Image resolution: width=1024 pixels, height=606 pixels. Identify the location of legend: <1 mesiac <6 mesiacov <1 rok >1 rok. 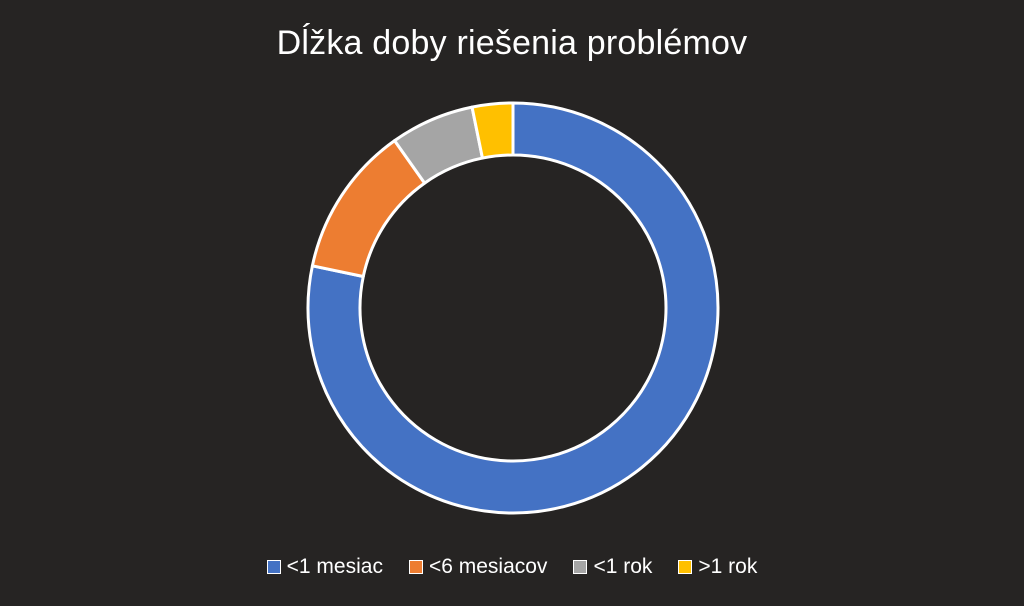
(512, 567).